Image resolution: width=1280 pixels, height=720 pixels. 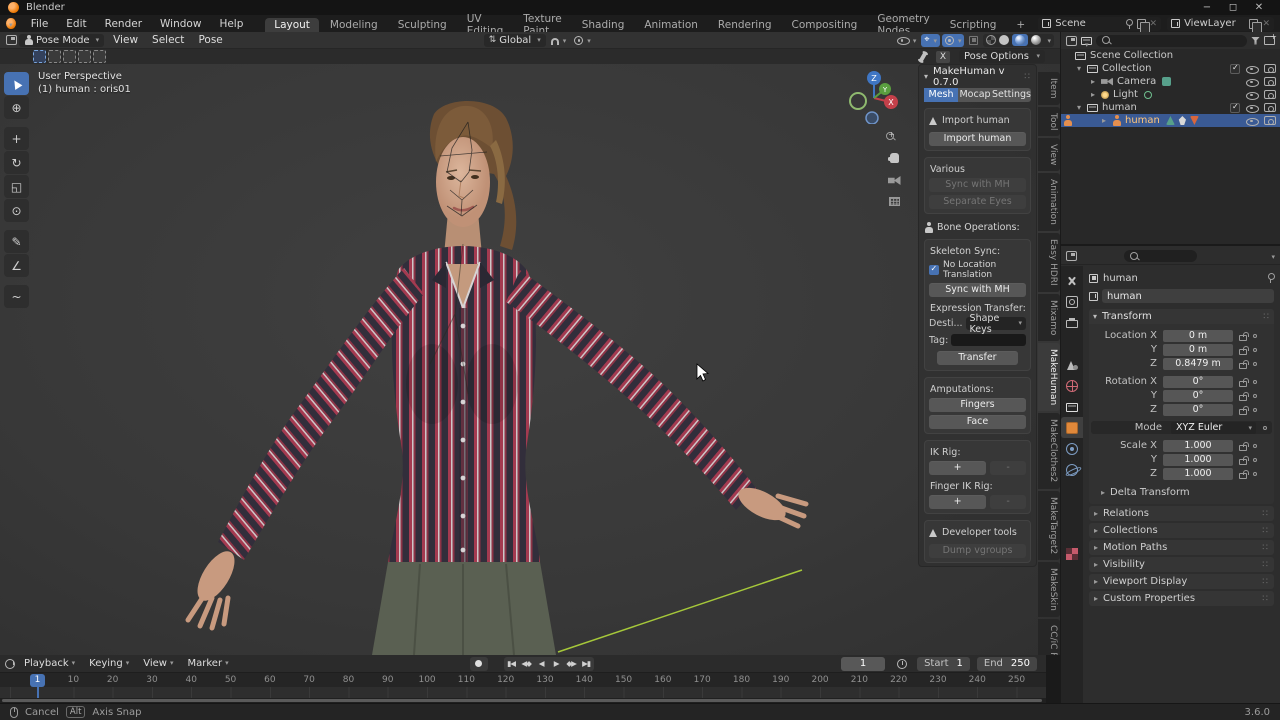 I want to click on editor-type-icon, so click(x=11, y=40).